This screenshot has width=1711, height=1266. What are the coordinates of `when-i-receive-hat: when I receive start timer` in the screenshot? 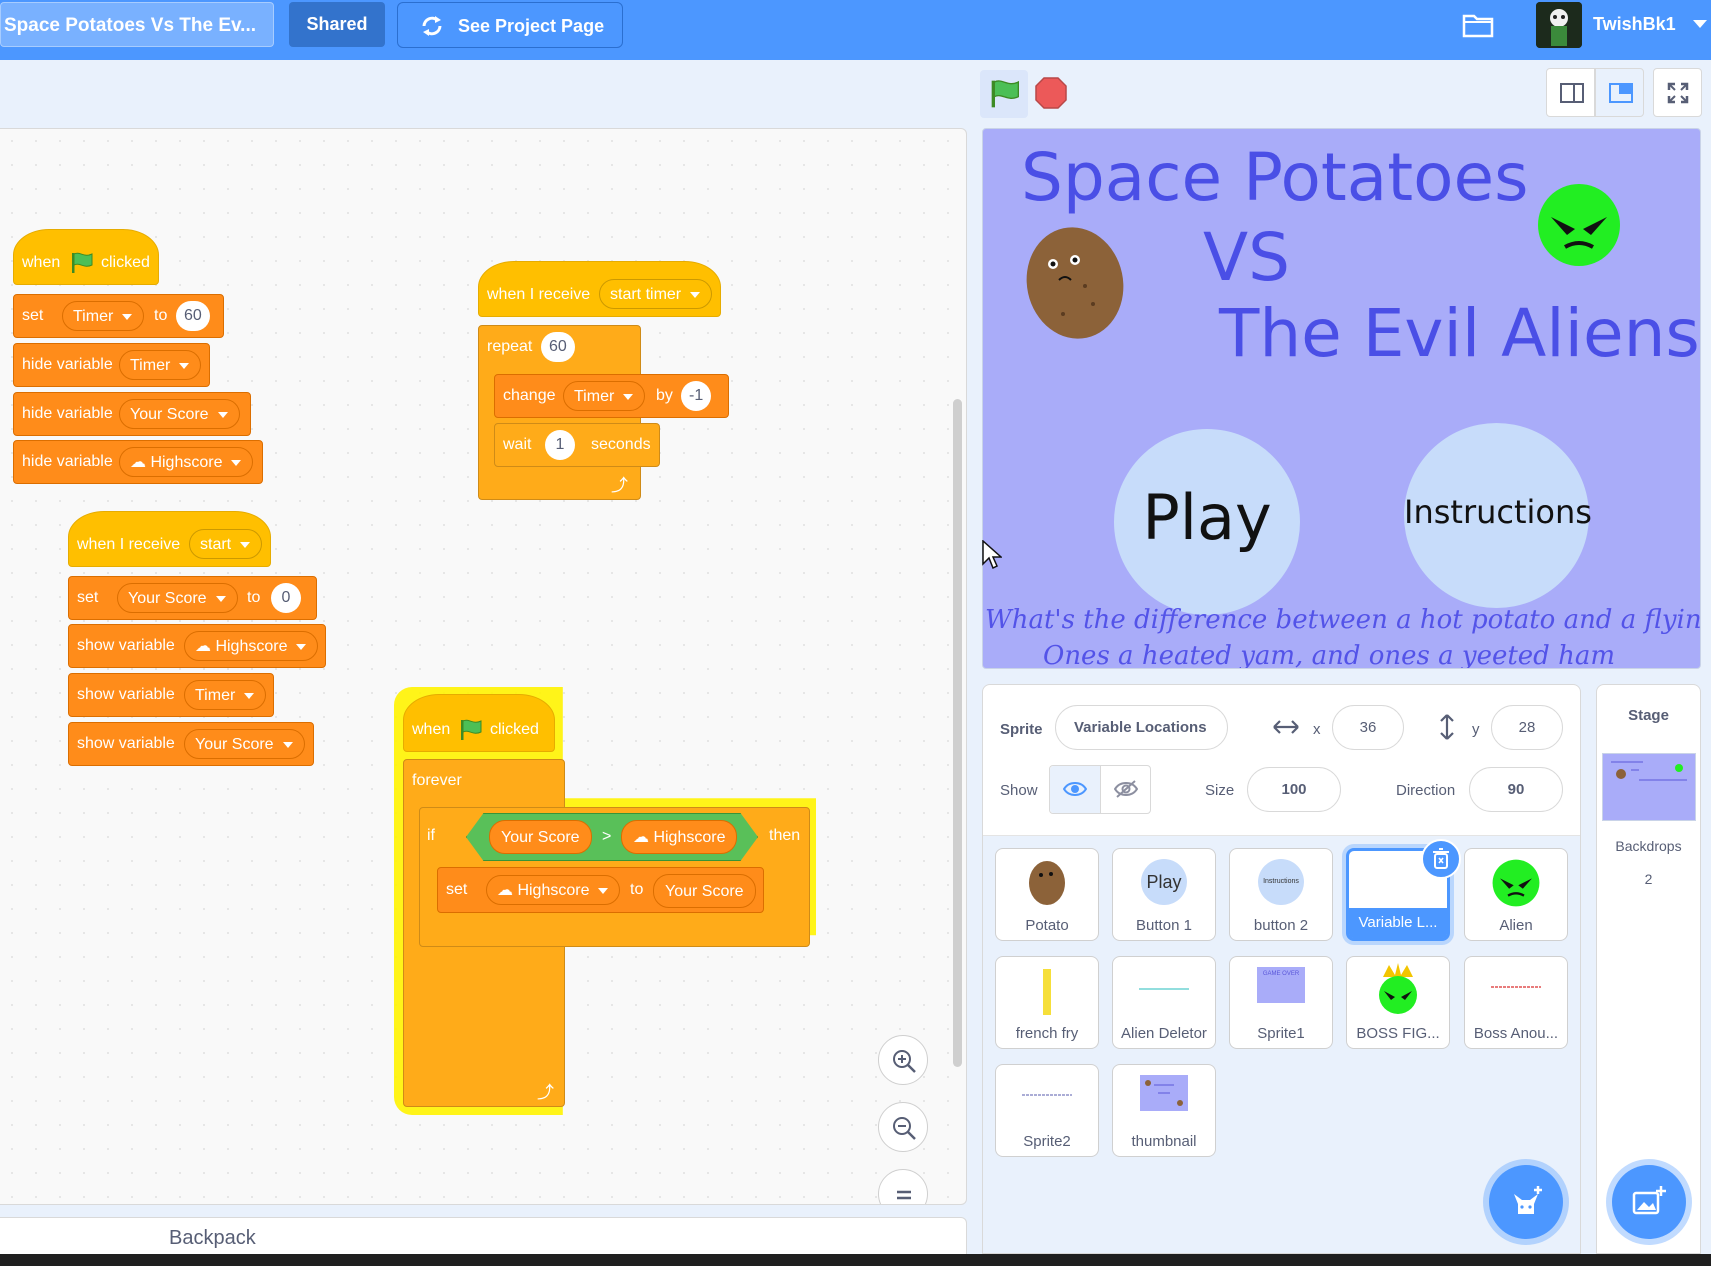 It's located at (599, 289).